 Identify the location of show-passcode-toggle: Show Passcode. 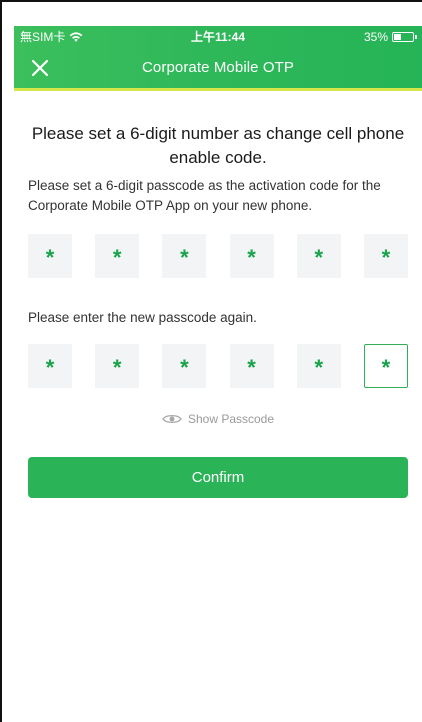
(218, 419).